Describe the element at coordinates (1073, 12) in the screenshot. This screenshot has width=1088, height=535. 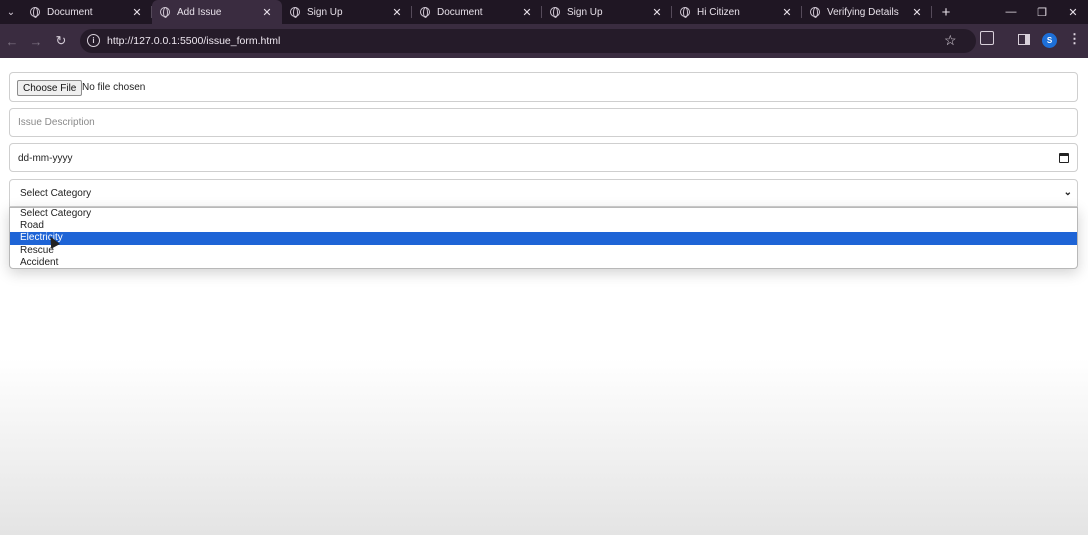
I see `window-close-icon: ✕` at that location.